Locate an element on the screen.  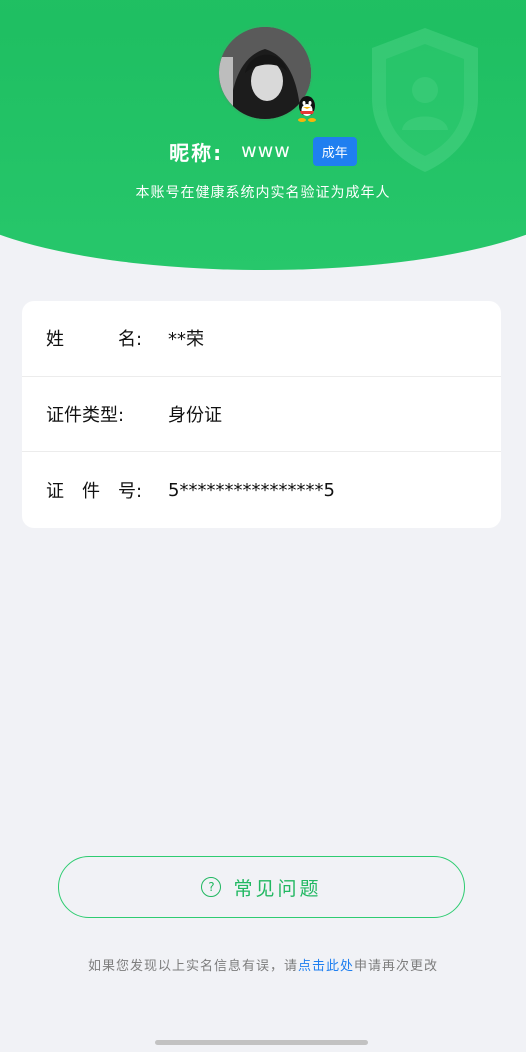
nickname-value: www is located at coordinates (266, 151).